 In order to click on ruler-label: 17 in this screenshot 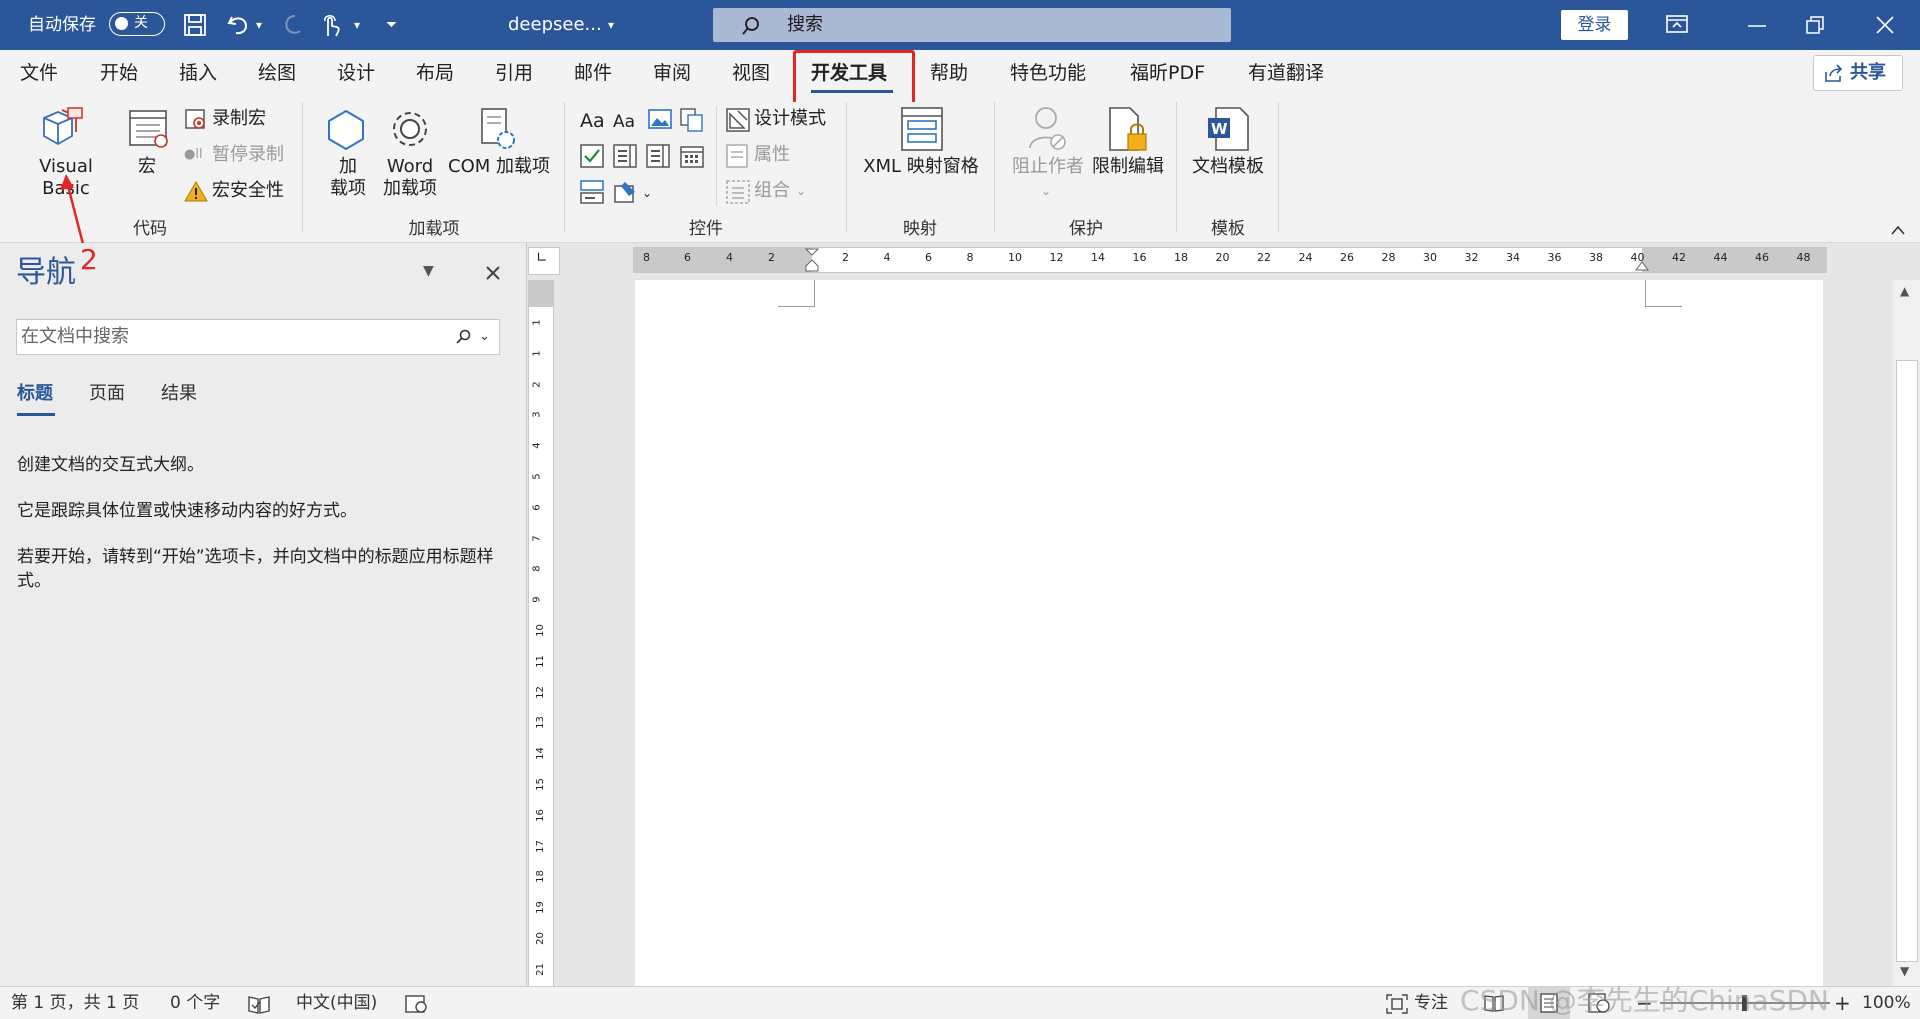, I will do `click(540, 846)`.